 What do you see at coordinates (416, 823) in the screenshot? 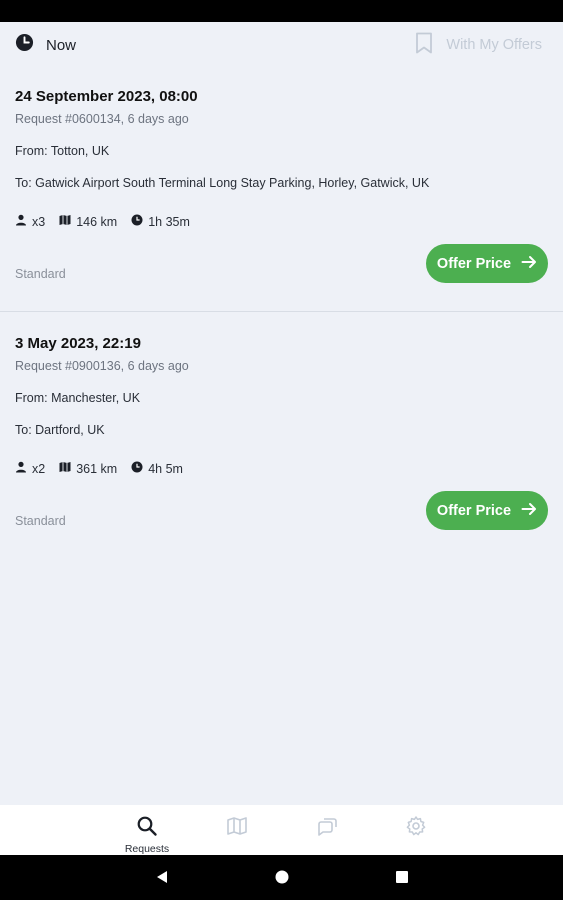
I see `gear-icon` at bounding box center [416, 823].